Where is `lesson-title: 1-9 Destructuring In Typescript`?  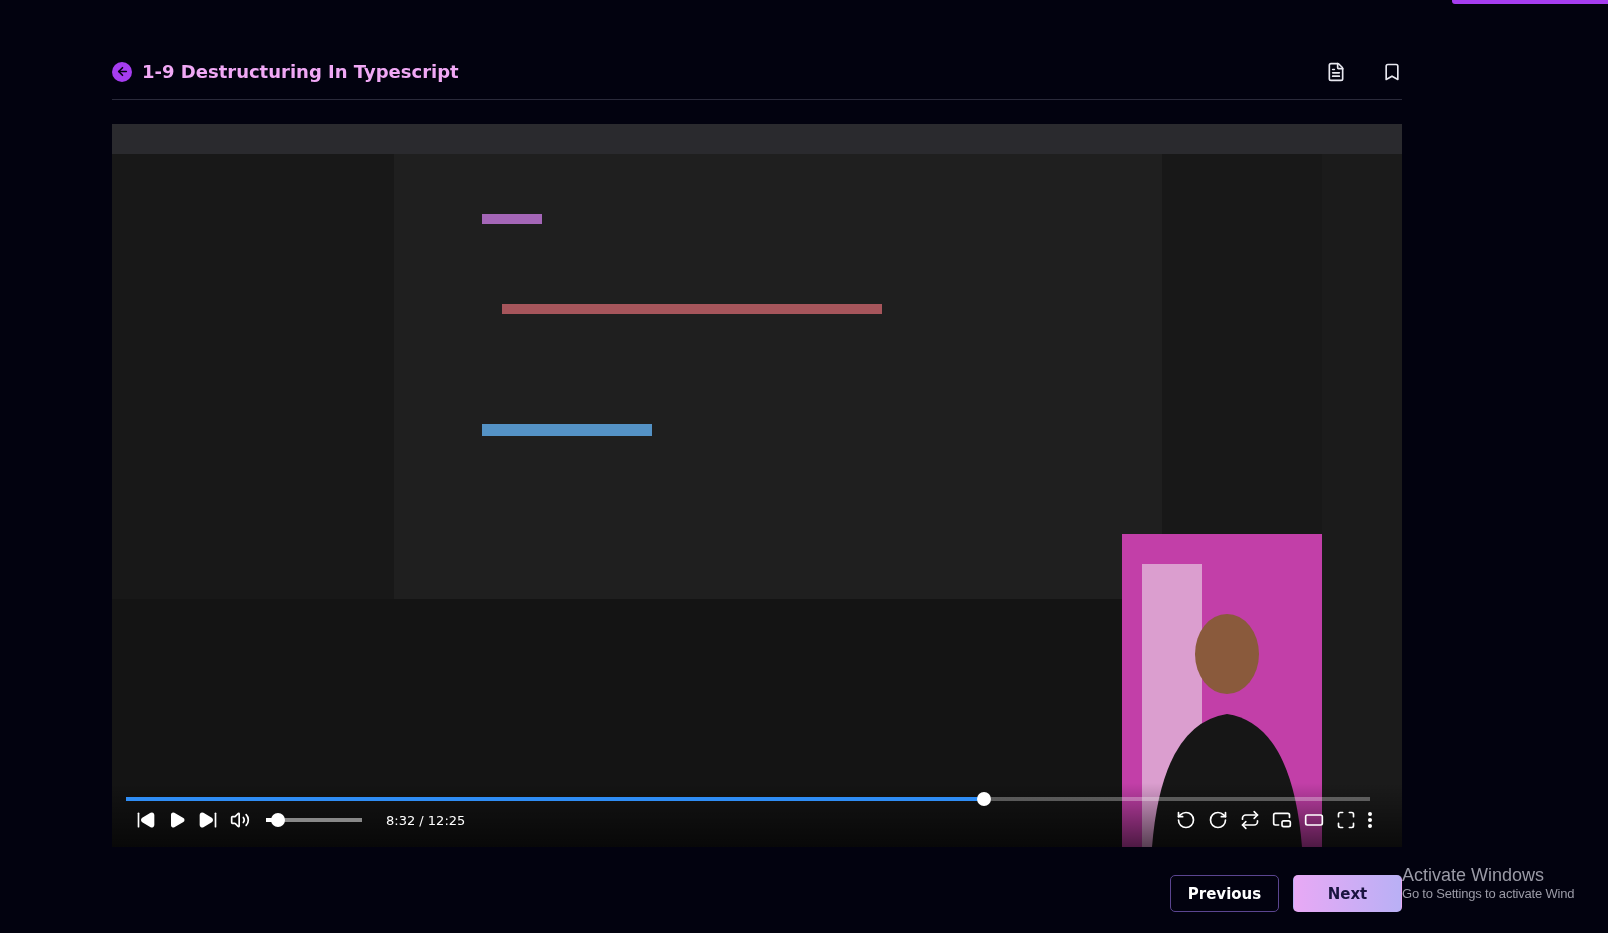 lesson-title: 1-9 Destructuring In Typescript is located at coordinates (301, 71).